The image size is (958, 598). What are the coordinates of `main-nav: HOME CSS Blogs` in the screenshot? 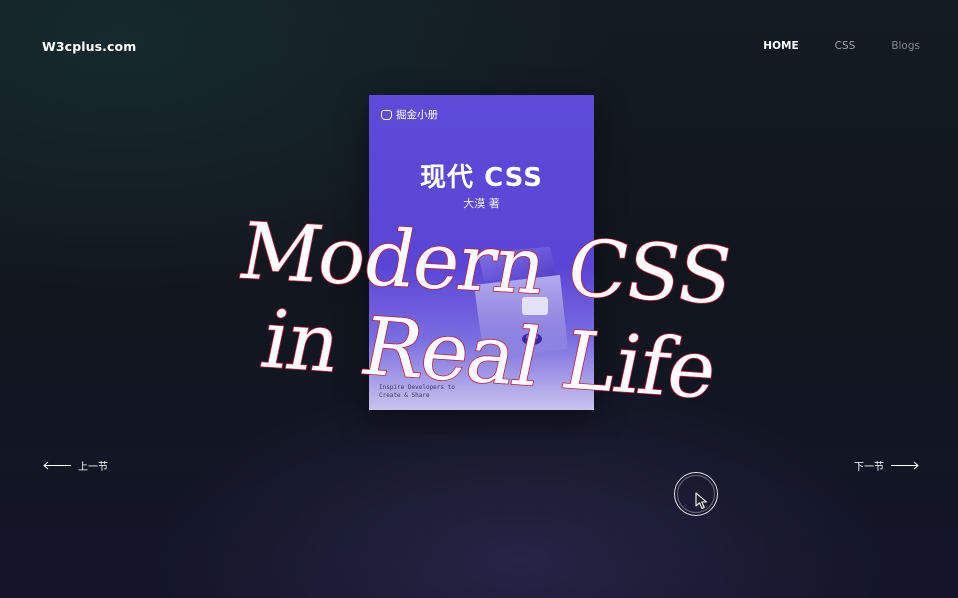 It's located at (841, 46).